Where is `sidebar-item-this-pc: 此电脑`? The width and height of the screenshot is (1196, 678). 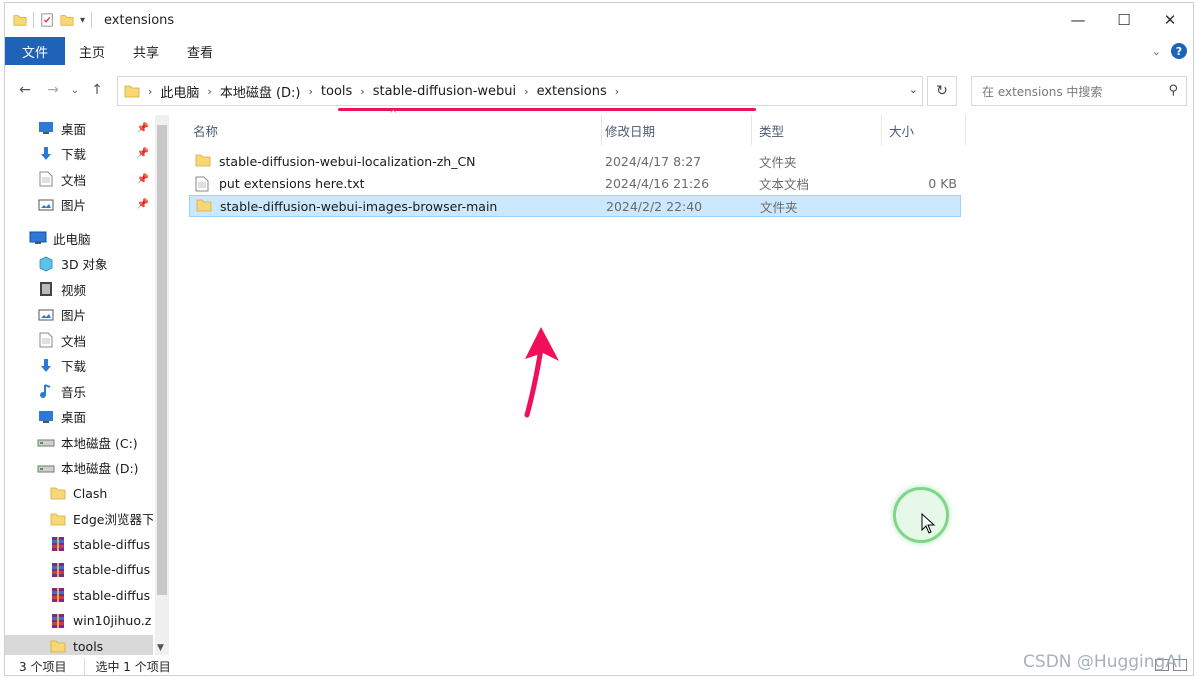 sidebar-item-this-pc: 此电脑 is located at coordinates (79, 238).